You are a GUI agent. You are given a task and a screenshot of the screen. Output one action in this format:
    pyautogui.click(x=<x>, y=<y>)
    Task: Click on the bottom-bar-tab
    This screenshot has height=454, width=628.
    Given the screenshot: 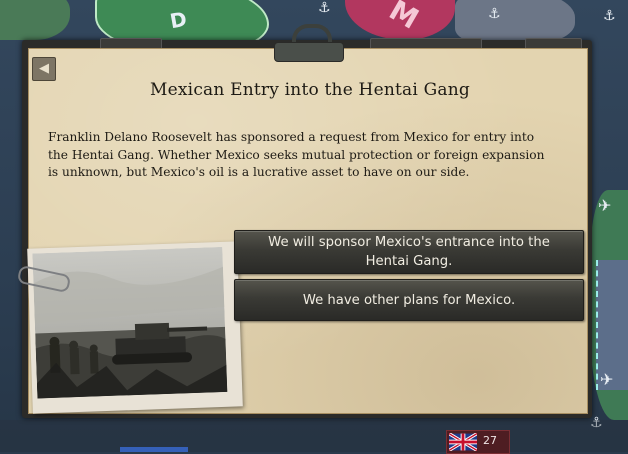 What is the action you would take?
    pyautogui.click(x=154, y=449)
    